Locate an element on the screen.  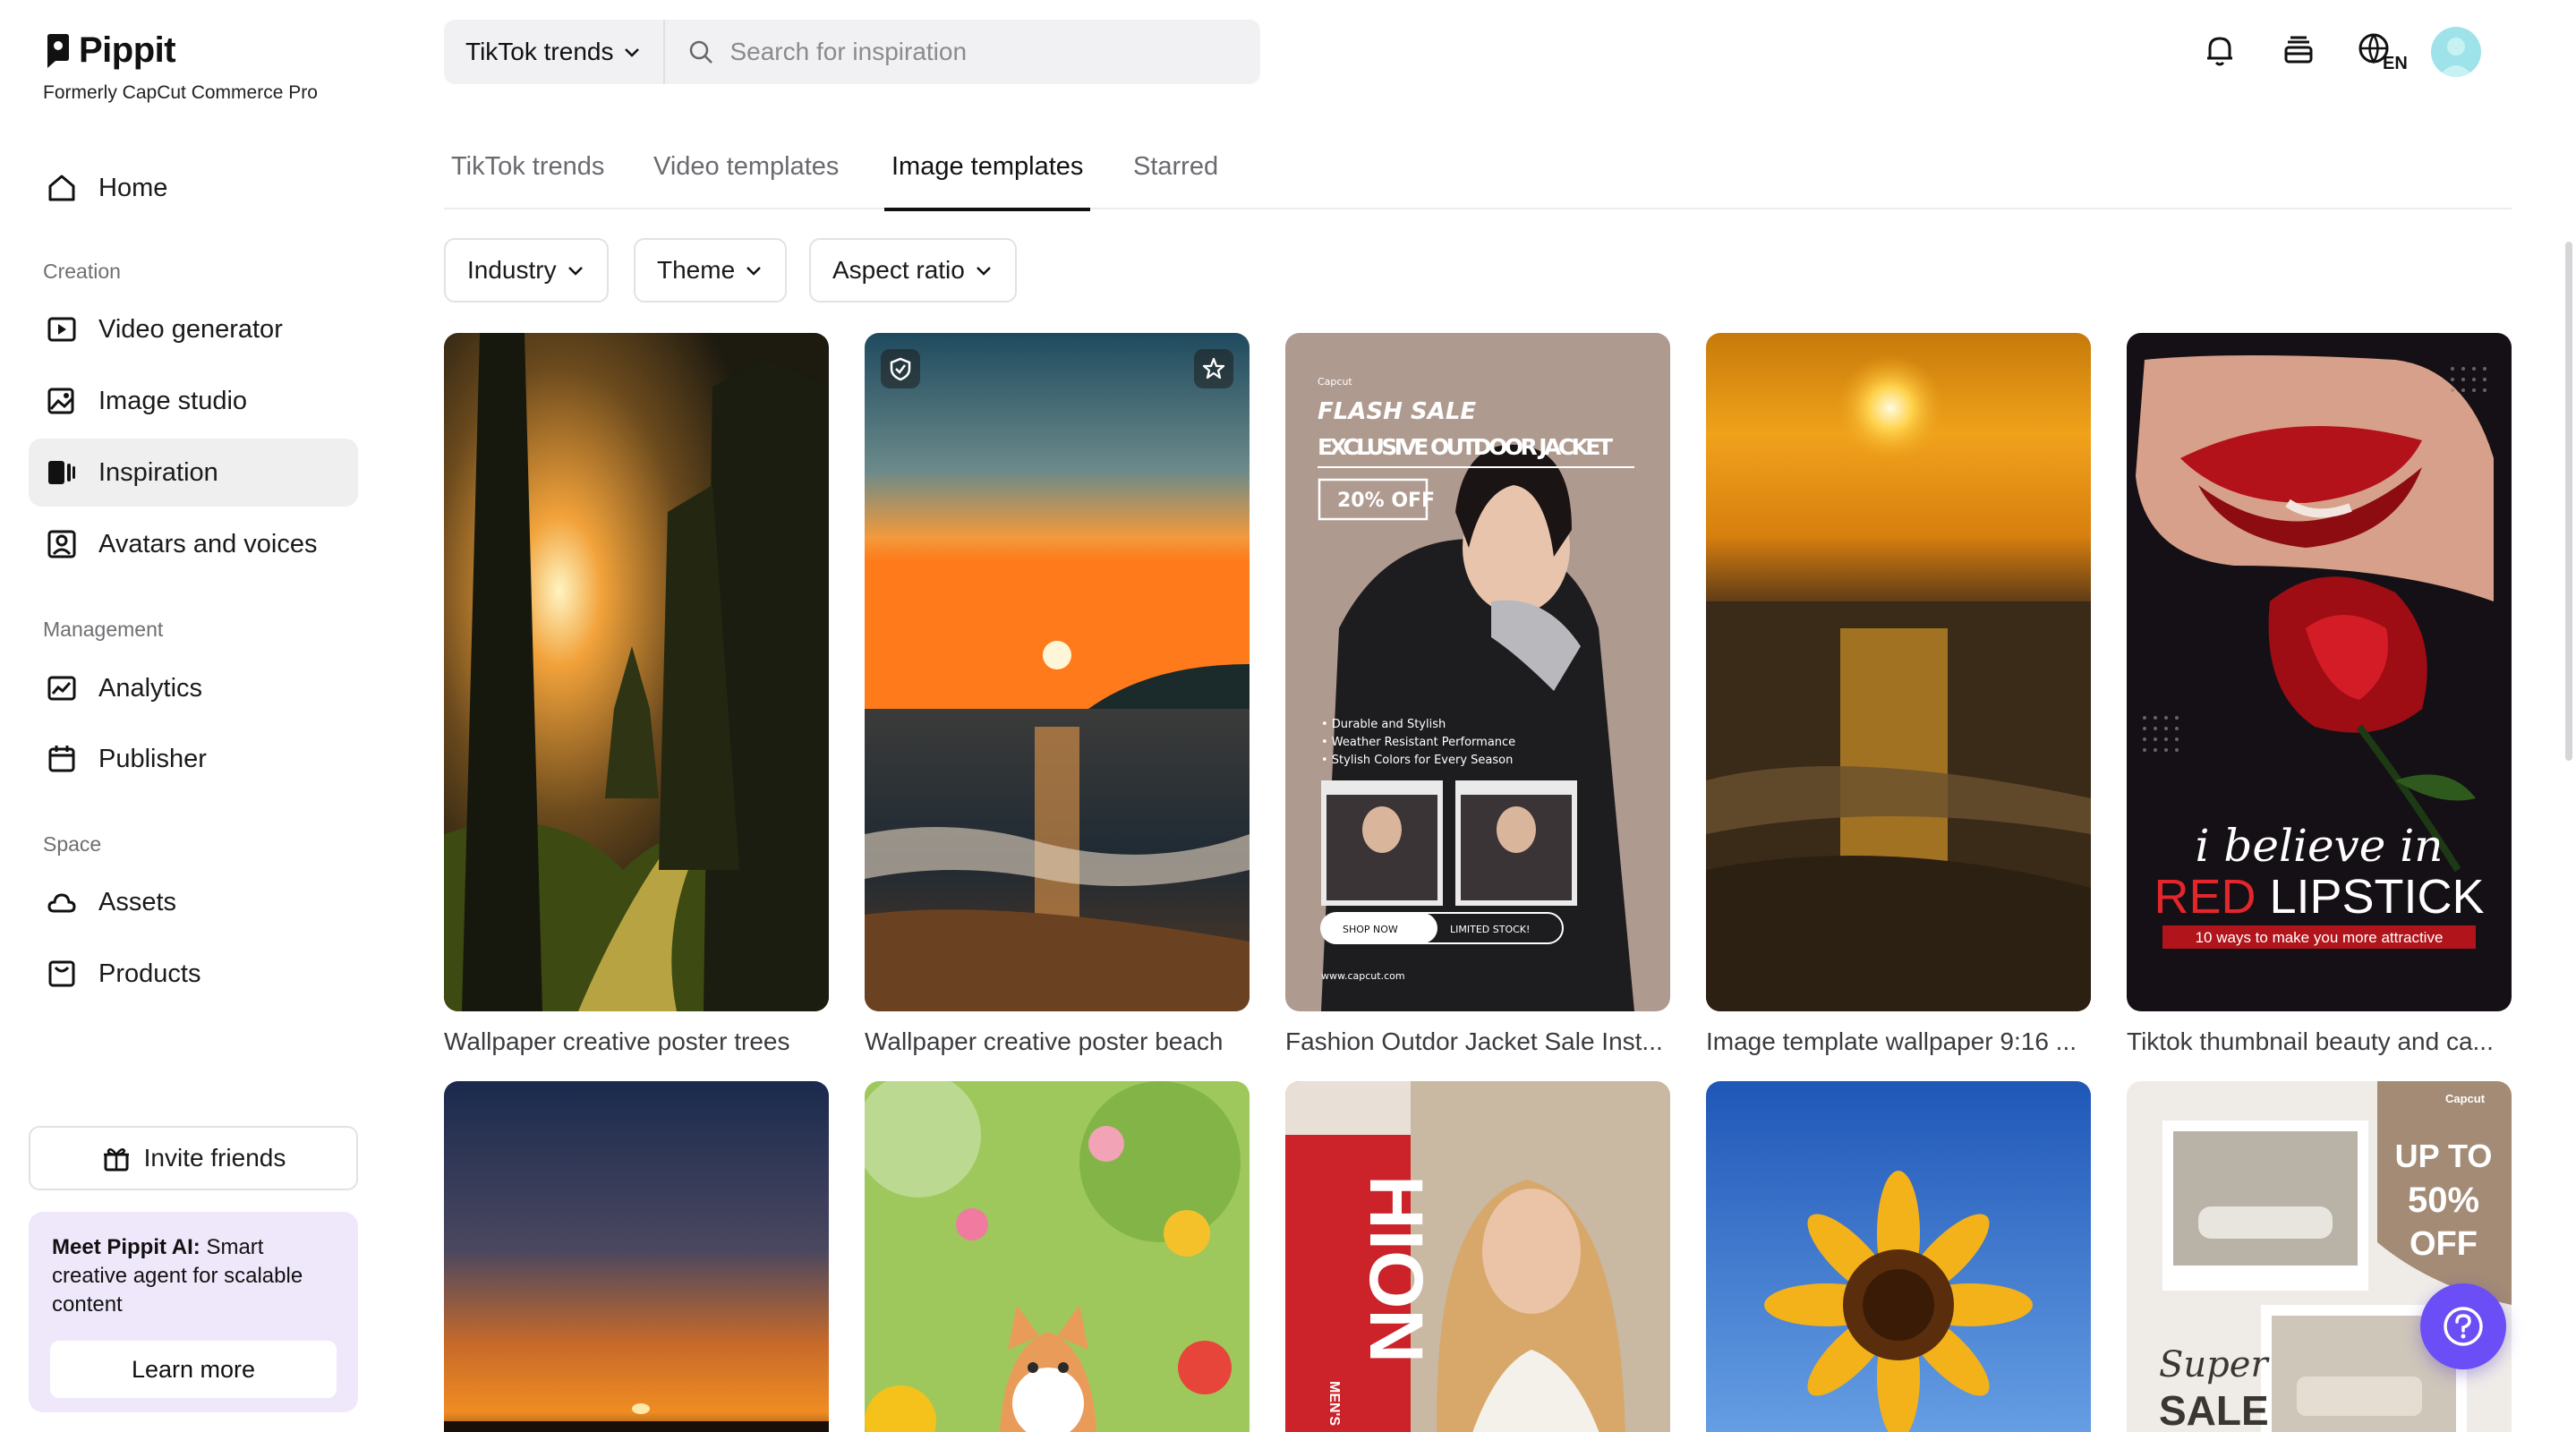
search-input is located at coordinates (980, 52).